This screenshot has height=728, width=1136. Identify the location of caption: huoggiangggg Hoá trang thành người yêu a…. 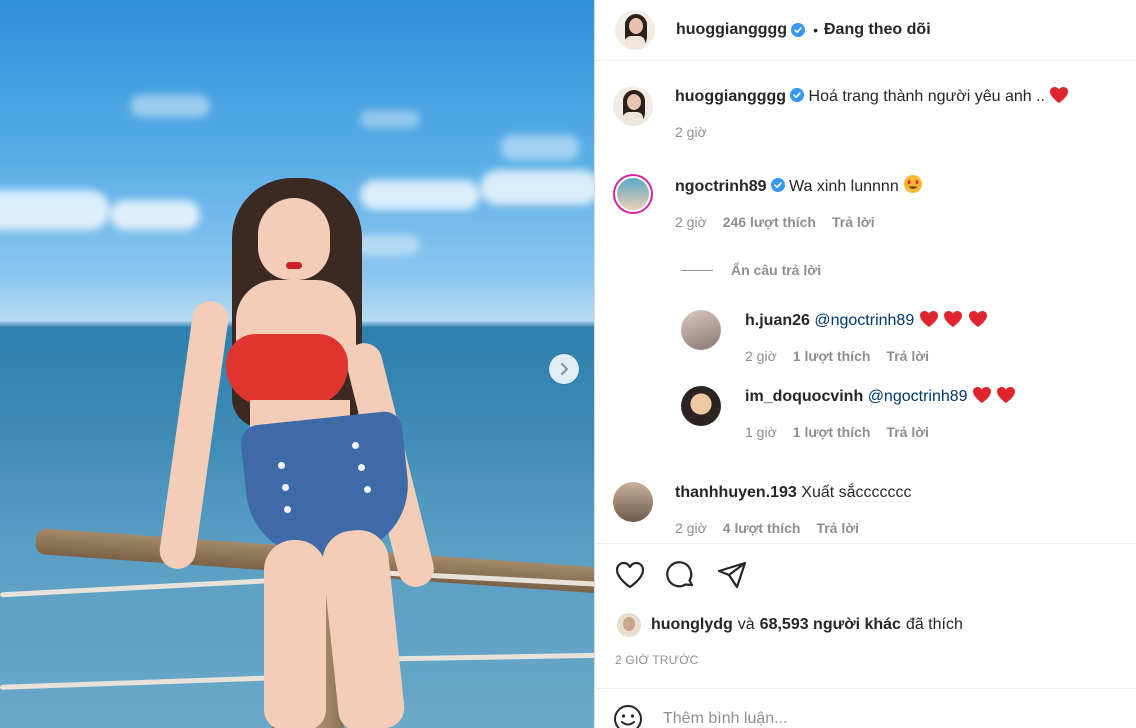
(841, 113).